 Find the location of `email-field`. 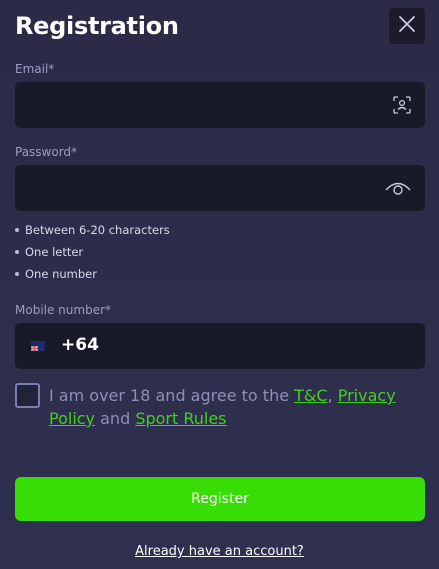

email-field is located at coordinates (220, 105).